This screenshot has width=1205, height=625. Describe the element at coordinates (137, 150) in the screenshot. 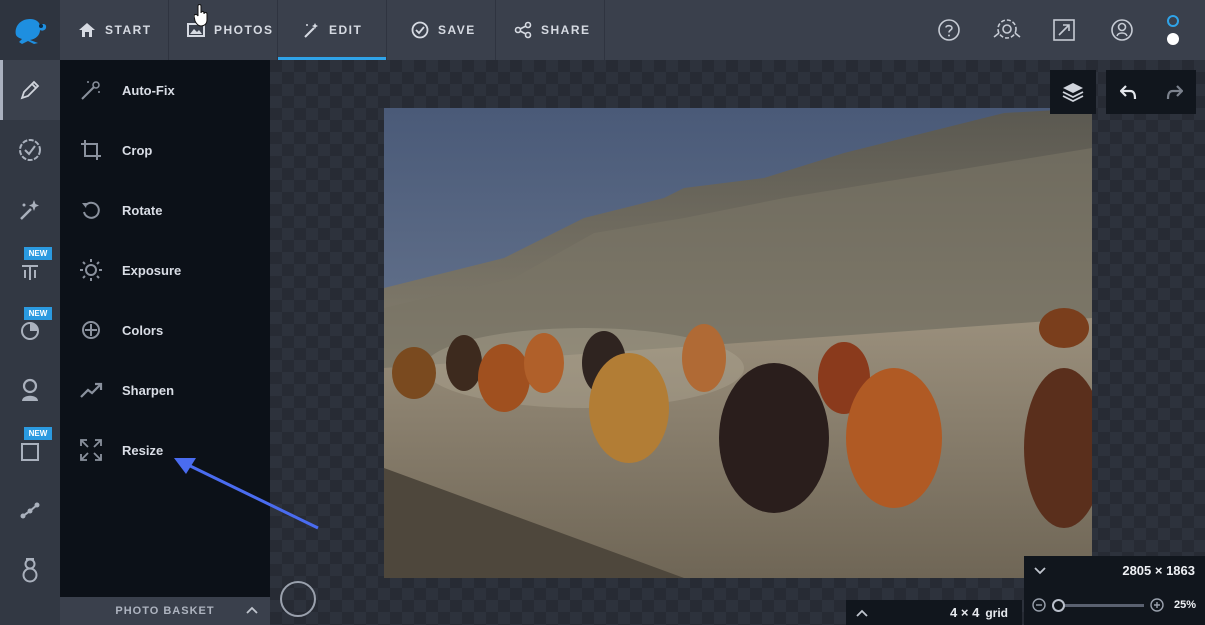

I see `tool-crop-label: Crop` at that location.